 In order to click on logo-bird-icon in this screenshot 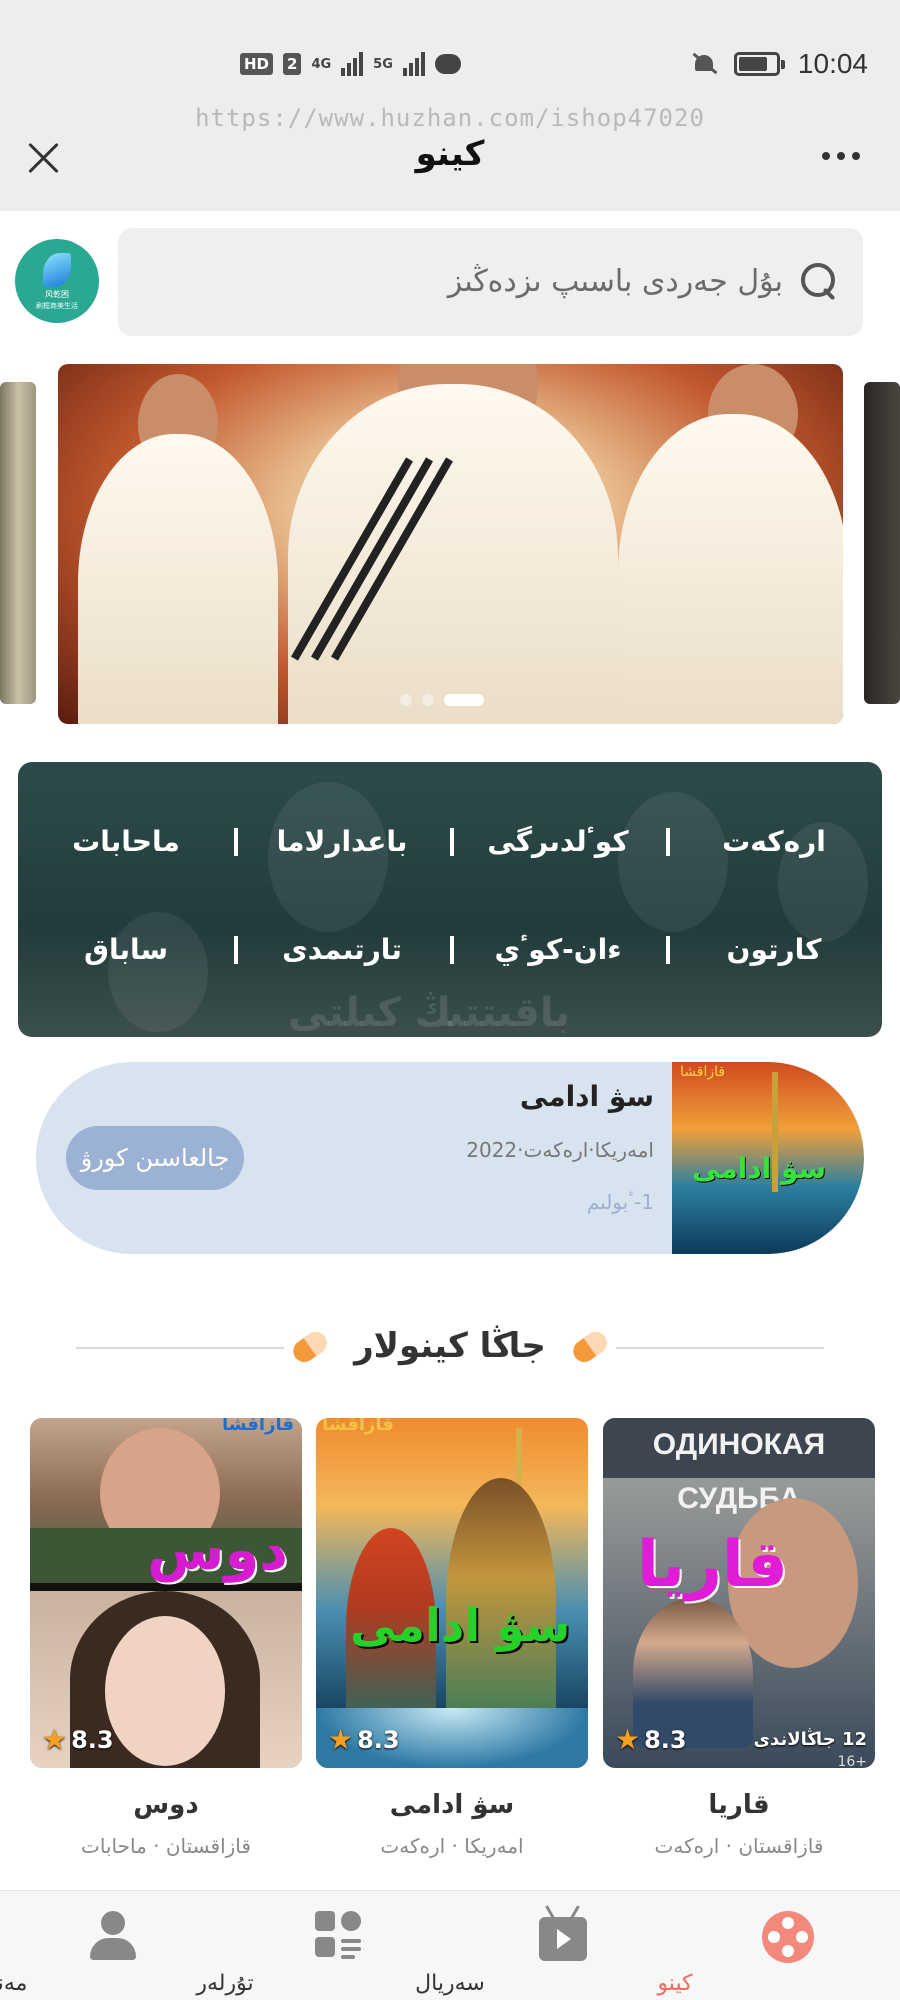, I will do `click(57, 270)`.